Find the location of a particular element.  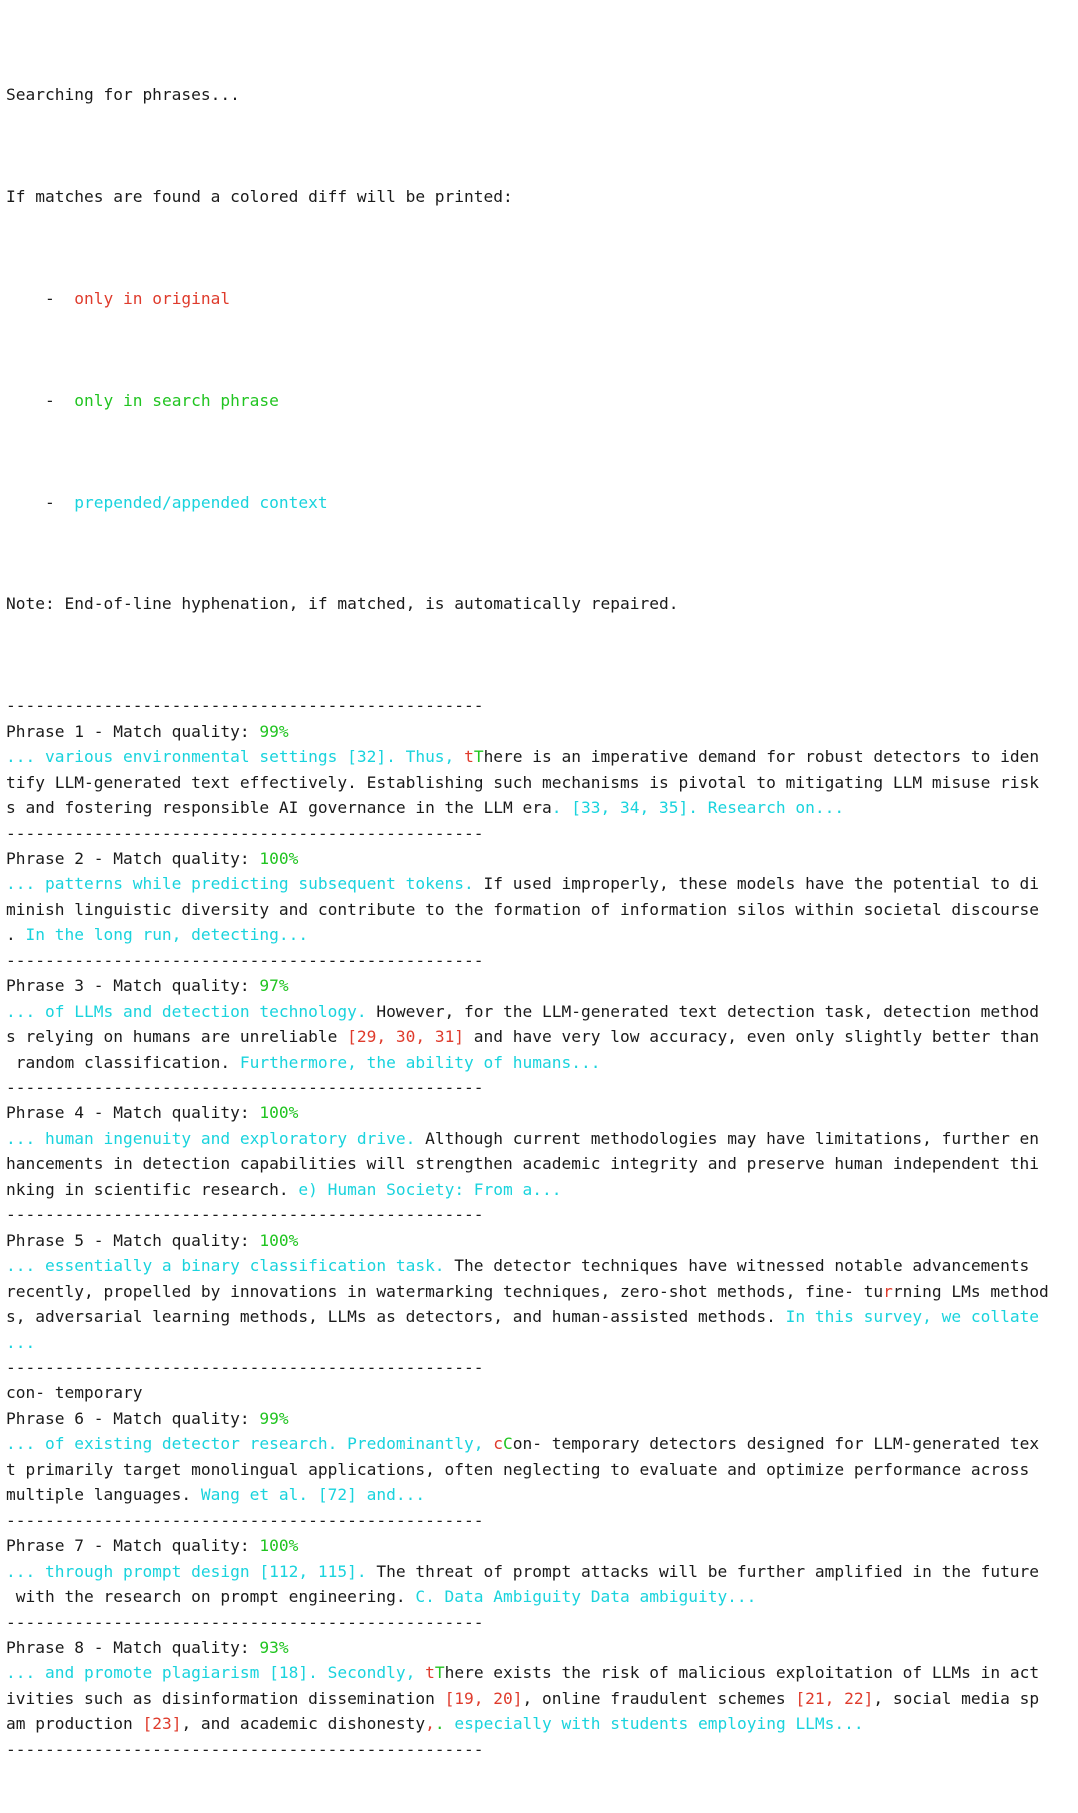

phrase-label: Phrase 5 - Match quality: is located at coordinates (133, 1240).